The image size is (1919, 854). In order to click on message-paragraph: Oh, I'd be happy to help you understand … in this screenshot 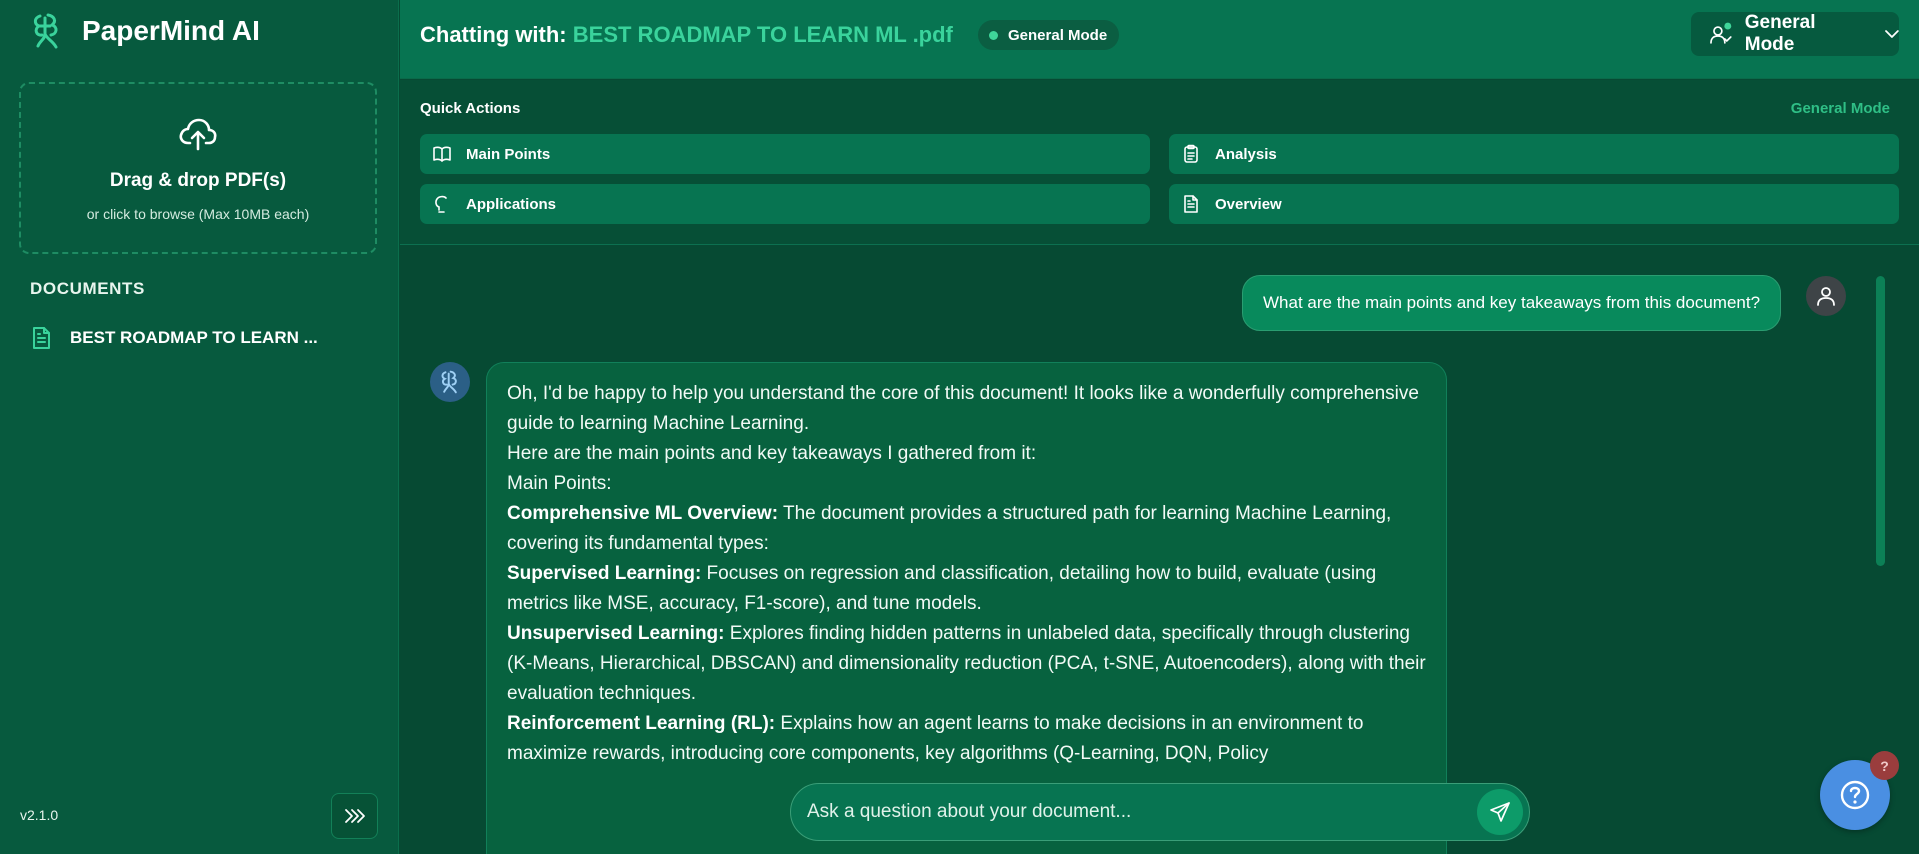, I will do `click(963, 408)`.